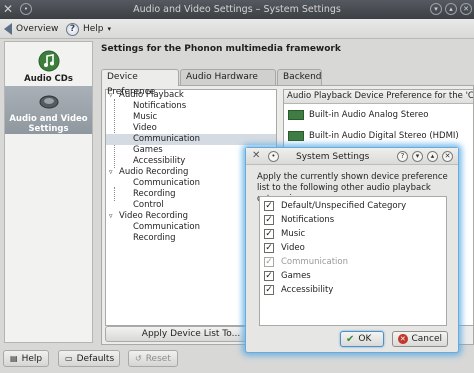 The image size is (474, 373). What do you see at coordinates (48, 61) in the screenshot?
I see `music-note-icon` at bounding box center [48, 61].